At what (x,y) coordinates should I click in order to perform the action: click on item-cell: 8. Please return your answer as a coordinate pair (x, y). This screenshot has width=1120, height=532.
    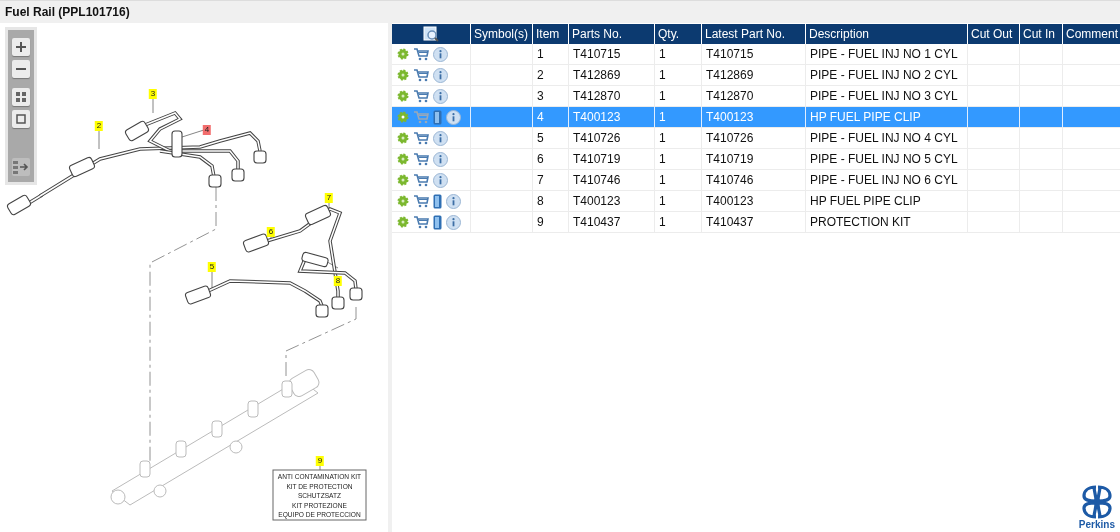
    Looking at the image, I should click on (540, 201).